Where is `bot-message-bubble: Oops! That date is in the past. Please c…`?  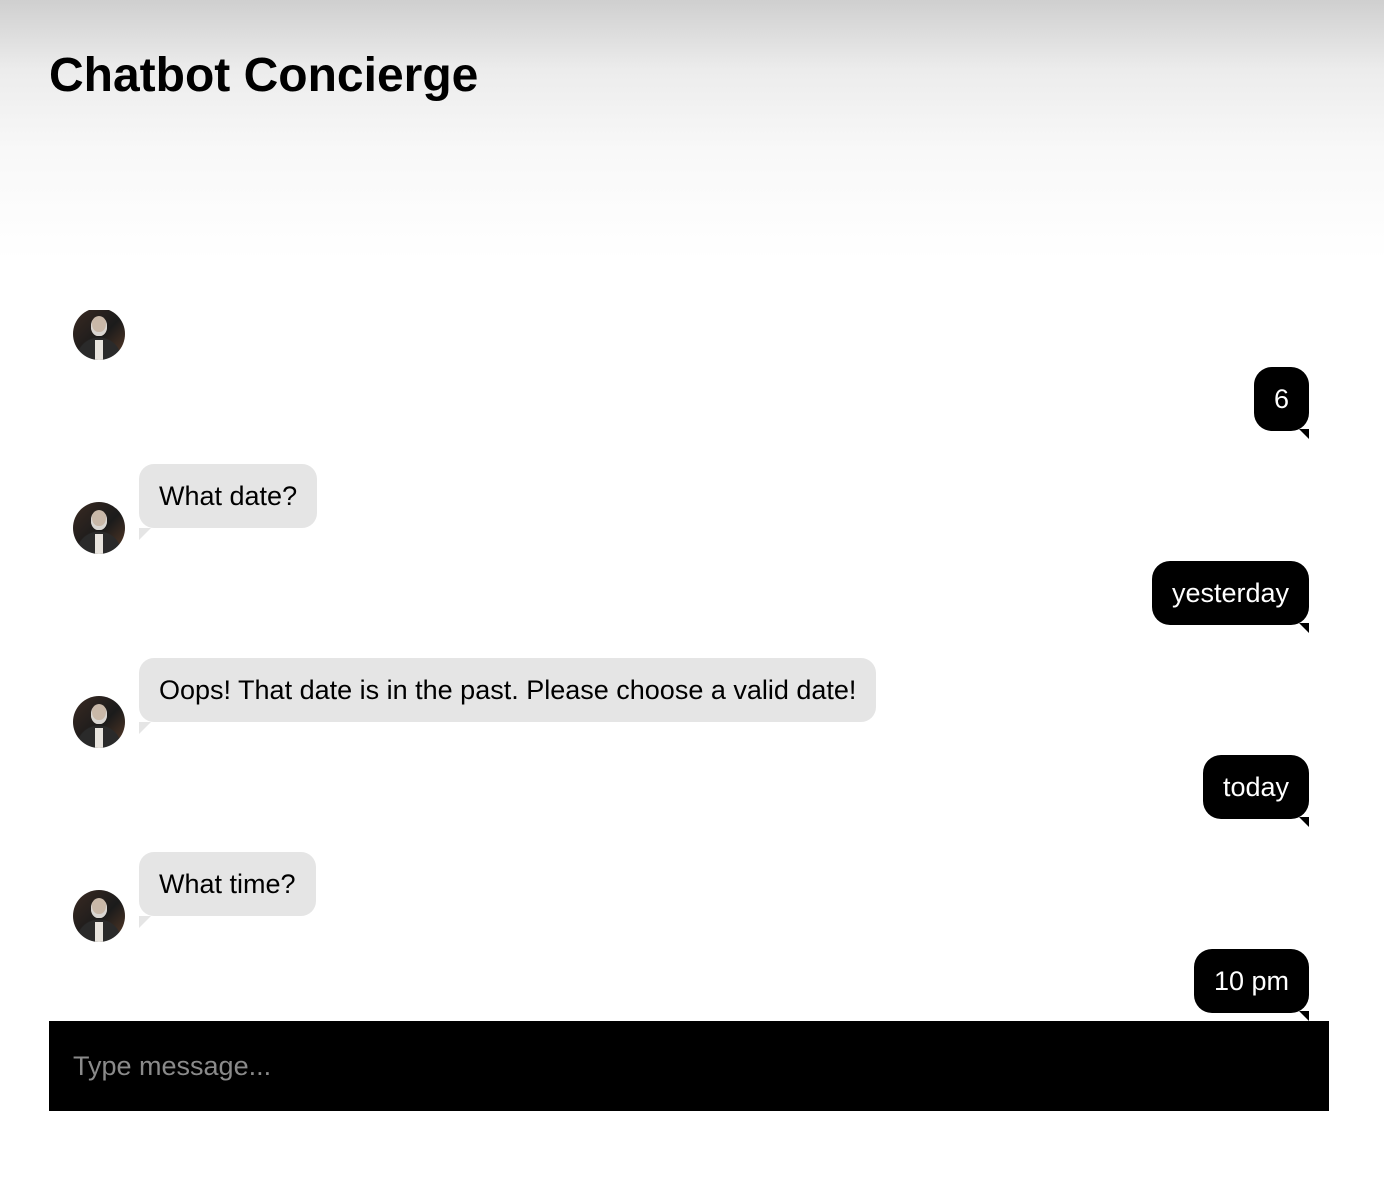 bot-message-bubble: Oops! That date is in the past. Please c… is located at coordinates (508, 696).